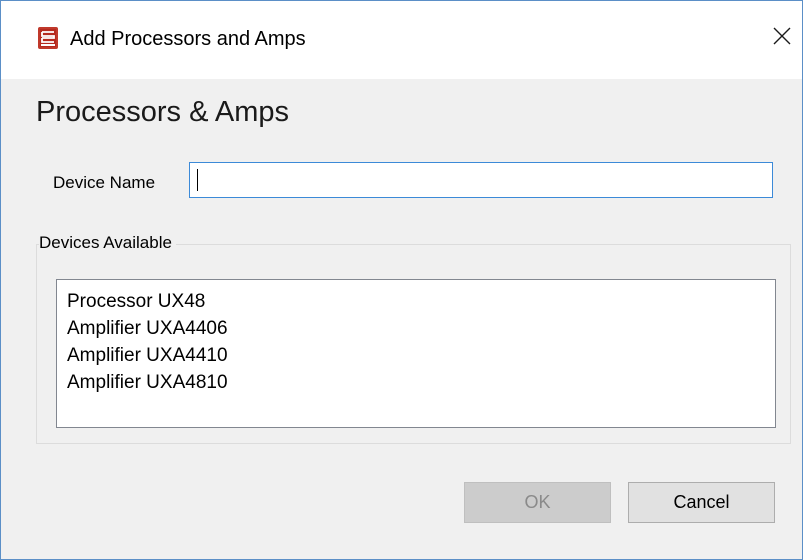  I want to click on ok-button: OK, so click(537, 502).